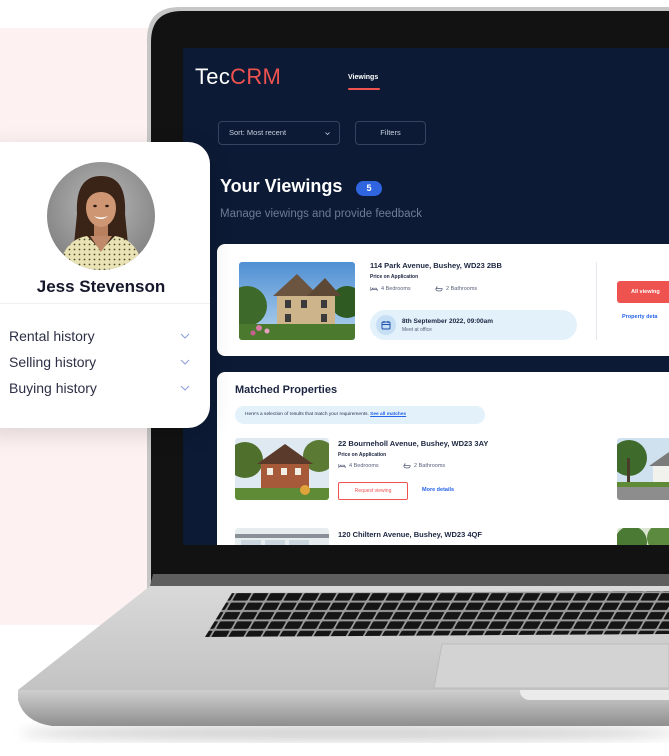 The width and height of the screenshot is (669, 756). Describe the element at coordinates (104, 388) in the screenshot. I see `buying-history-item: Buying history` at that location.